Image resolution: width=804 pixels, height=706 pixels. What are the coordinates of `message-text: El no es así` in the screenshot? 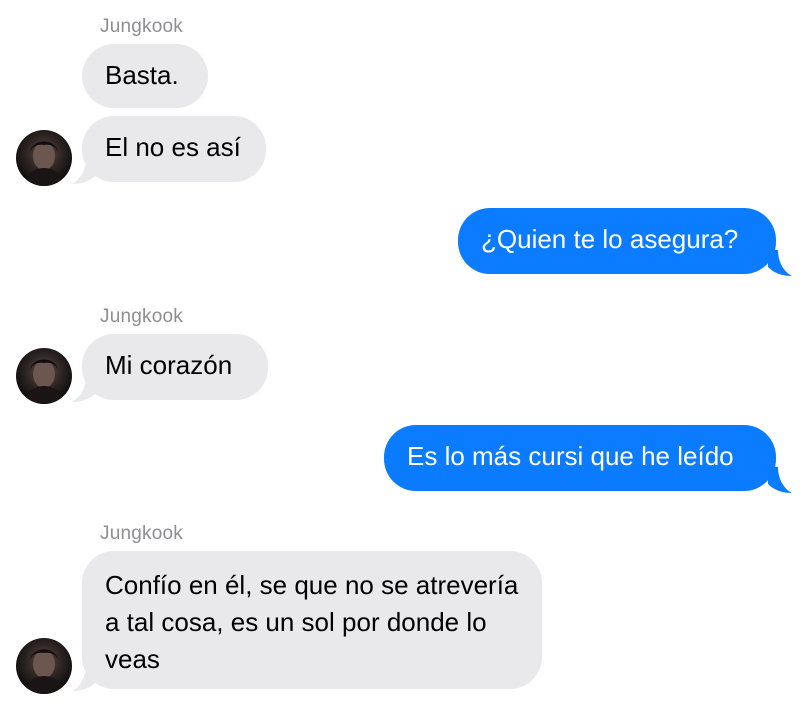 It's located at (173, 147).